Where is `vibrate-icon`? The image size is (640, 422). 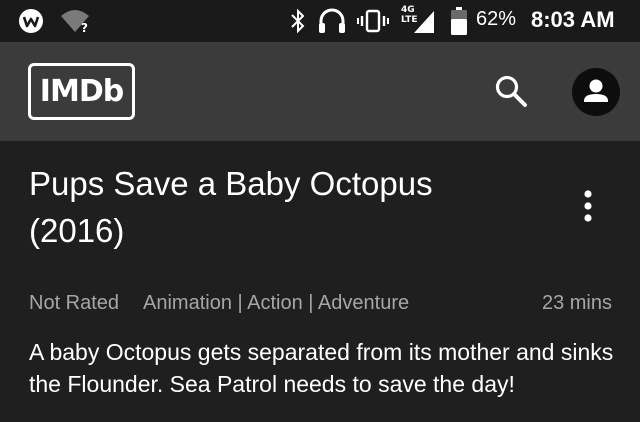
vibrate-icon is located at coordinates (373, 23).